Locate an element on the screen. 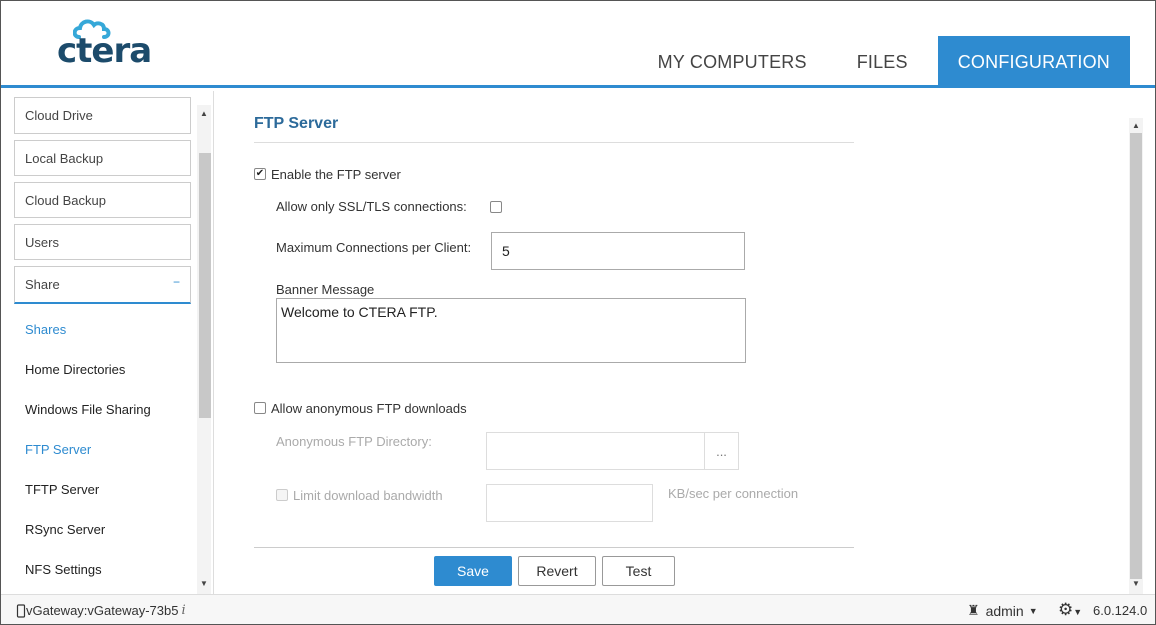  anonymous-ftp-checkbox is located at coordinates (260, 408).